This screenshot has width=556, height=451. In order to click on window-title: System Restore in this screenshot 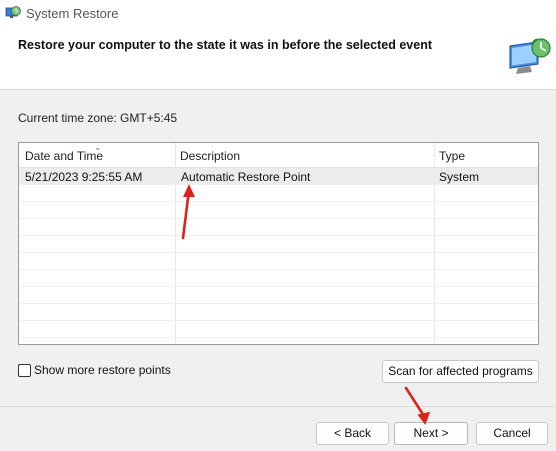, I will do `click(72, 13)`.